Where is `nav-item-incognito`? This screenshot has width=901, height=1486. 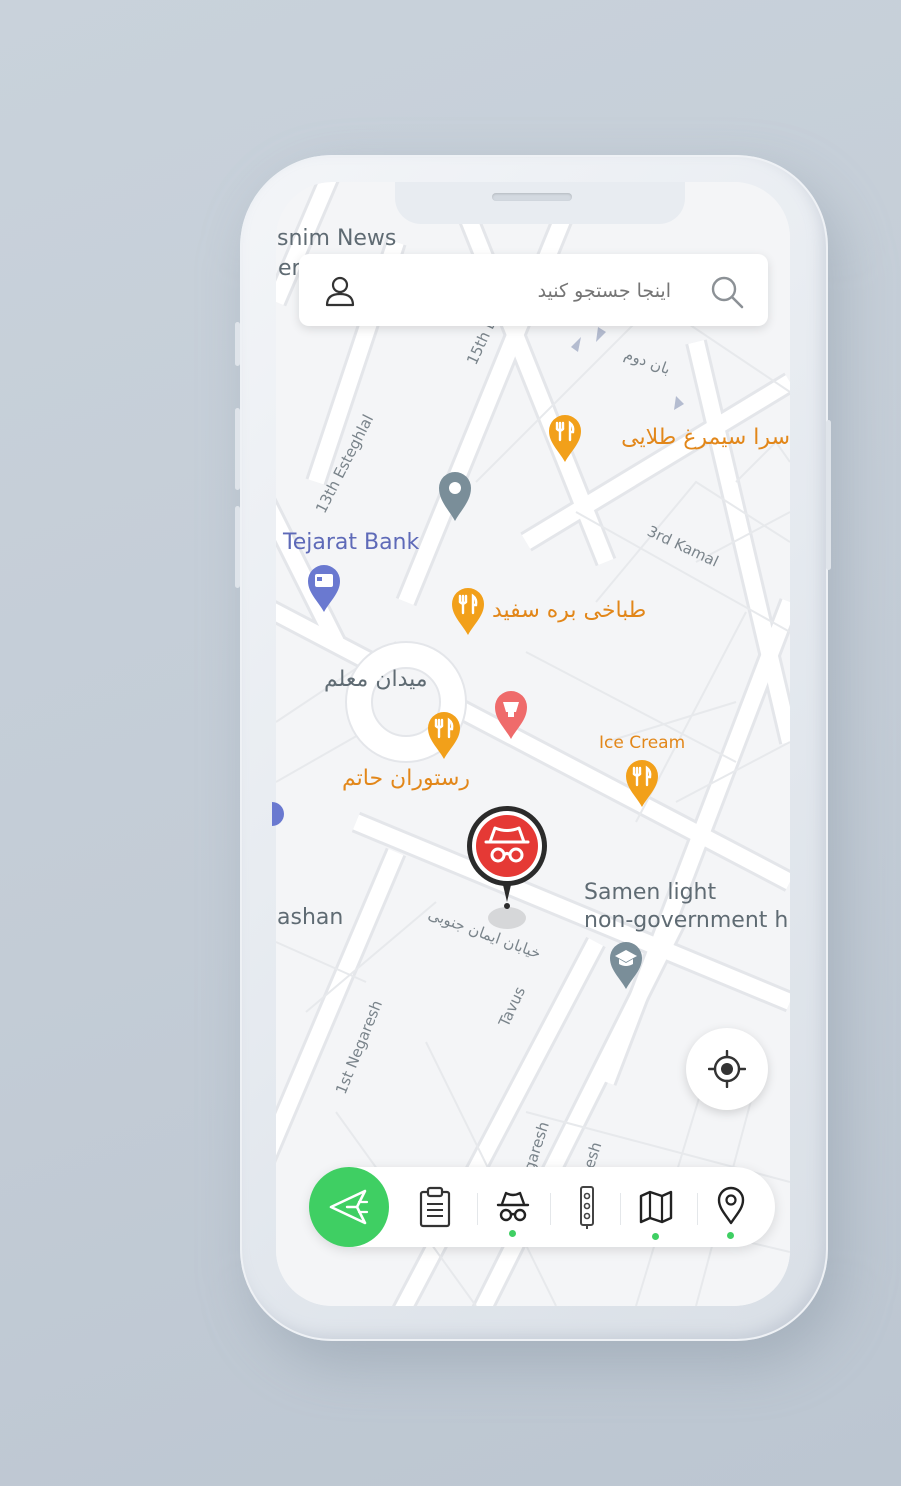 nav-item-incognito is located at coordinates (513, 1208).